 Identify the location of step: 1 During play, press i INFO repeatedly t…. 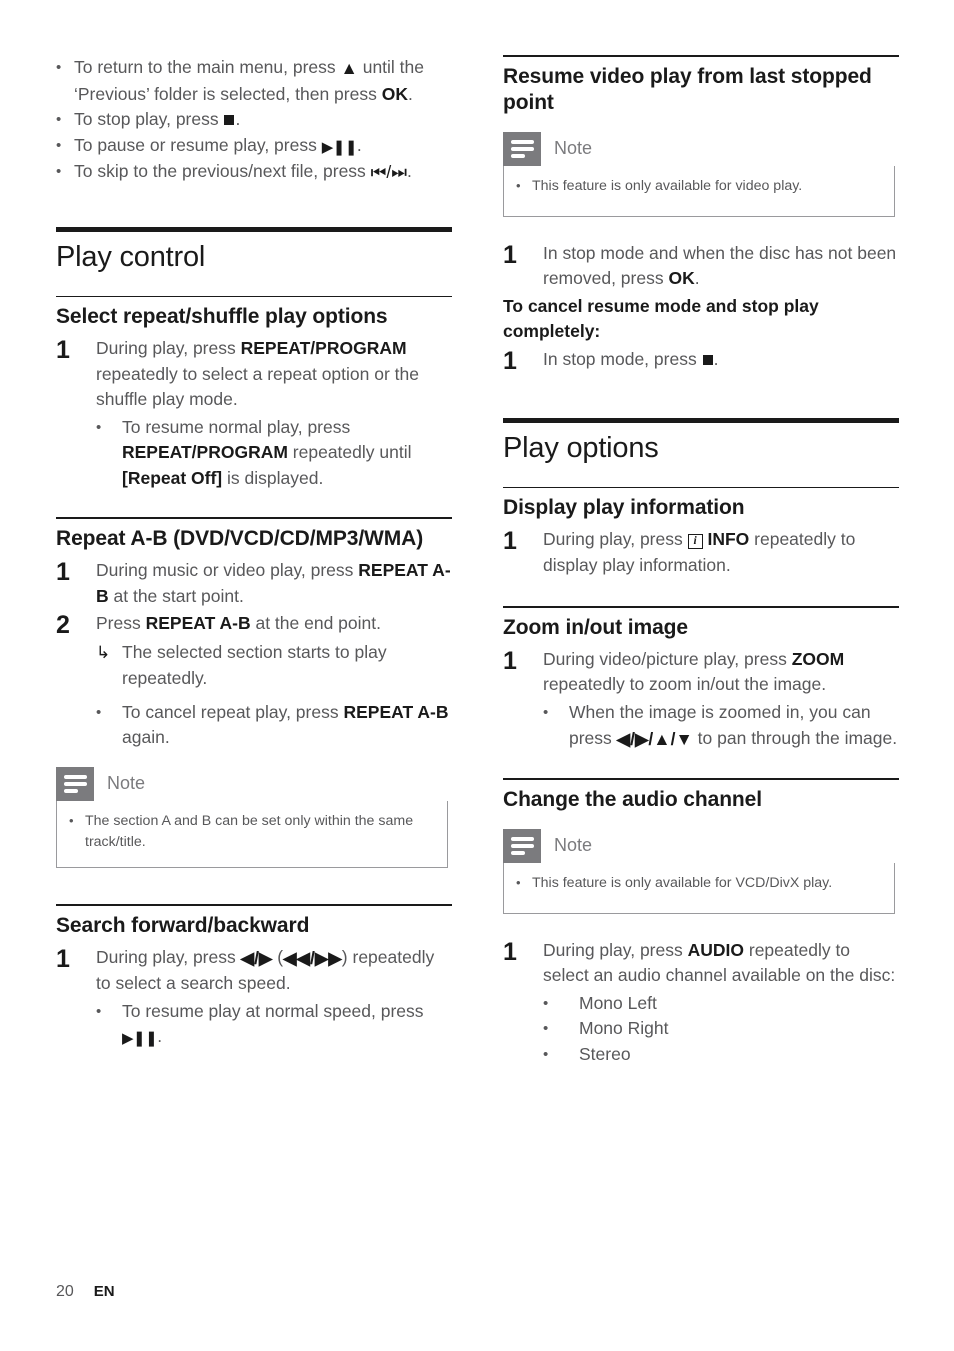
(701, 552).